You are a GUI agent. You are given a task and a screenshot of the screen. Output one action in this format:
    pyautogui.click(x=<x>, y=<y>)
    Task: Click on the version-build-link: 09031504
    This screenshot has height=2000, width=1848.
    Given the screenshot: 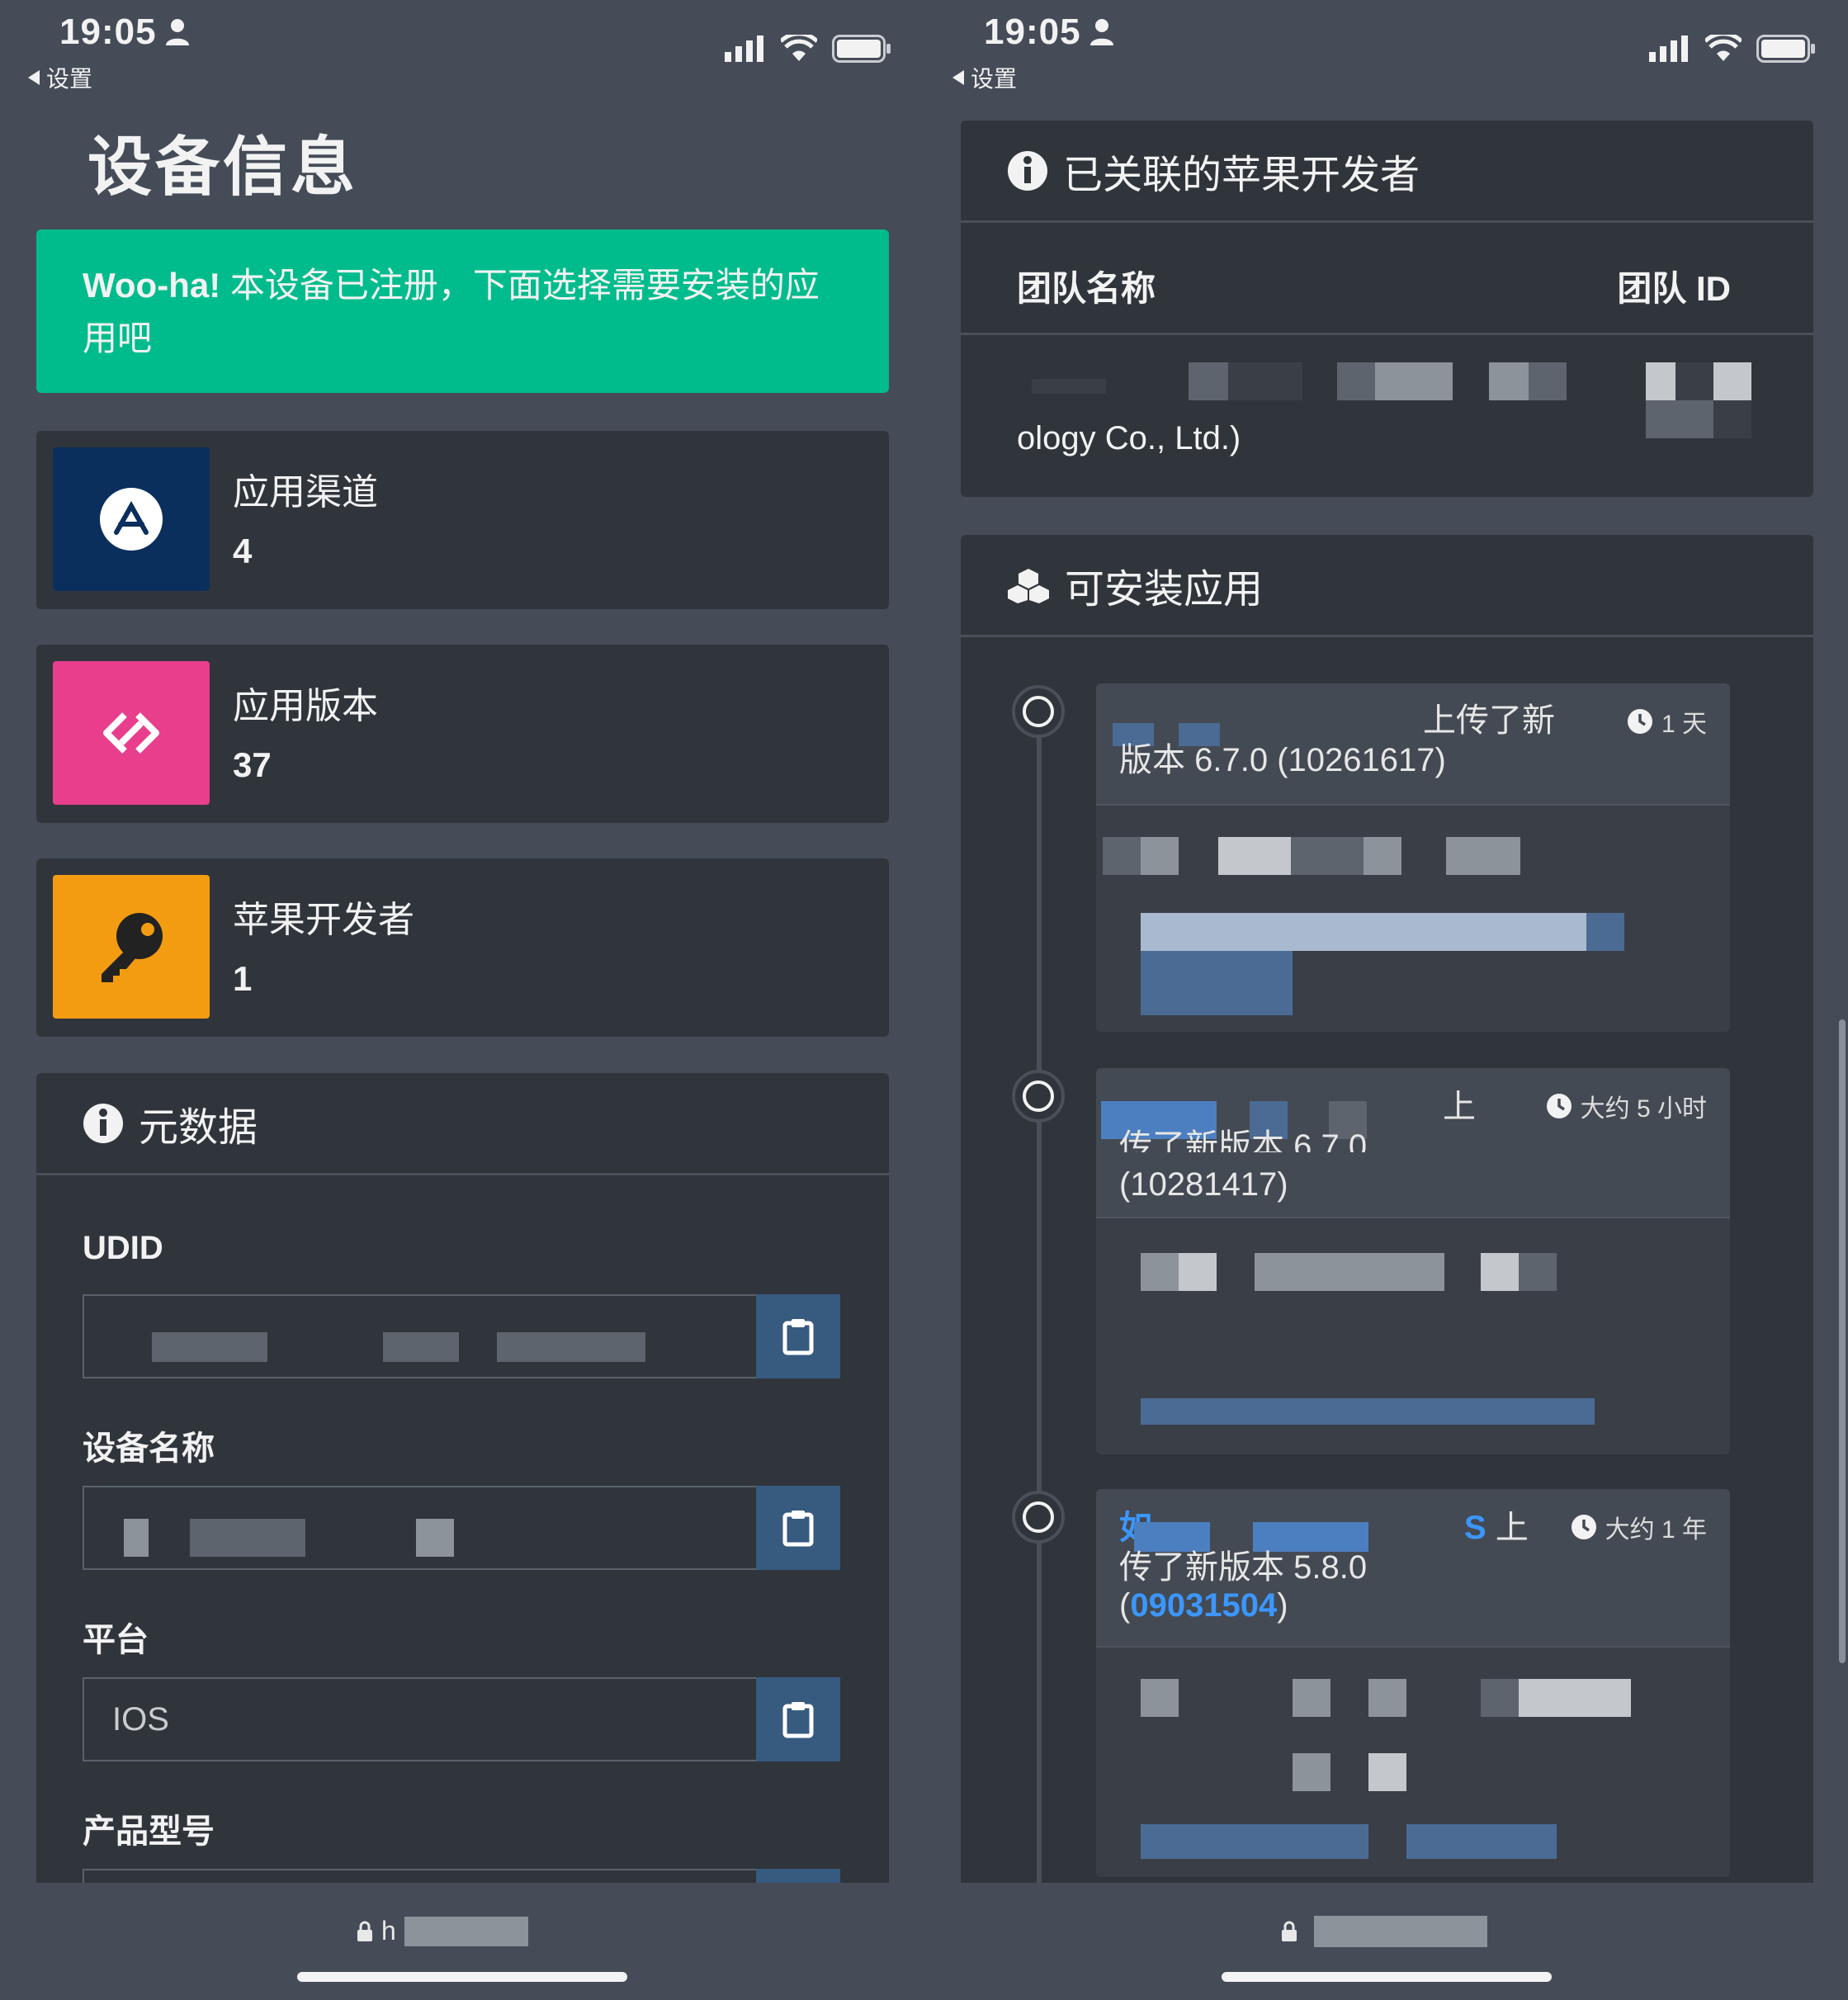 What is the action you would take?
    pyautogui.click(x=1203, y=1605)
    